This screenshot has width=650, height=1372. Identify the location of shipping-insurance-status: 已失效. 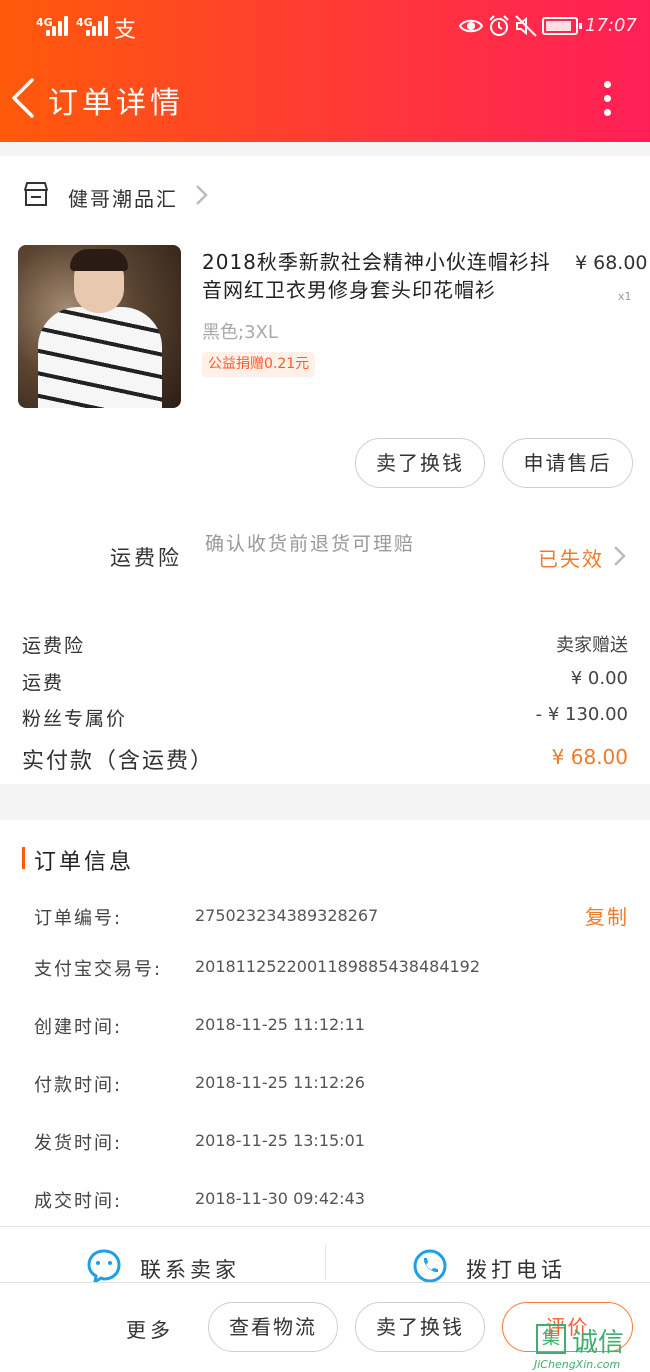
(571, 557).